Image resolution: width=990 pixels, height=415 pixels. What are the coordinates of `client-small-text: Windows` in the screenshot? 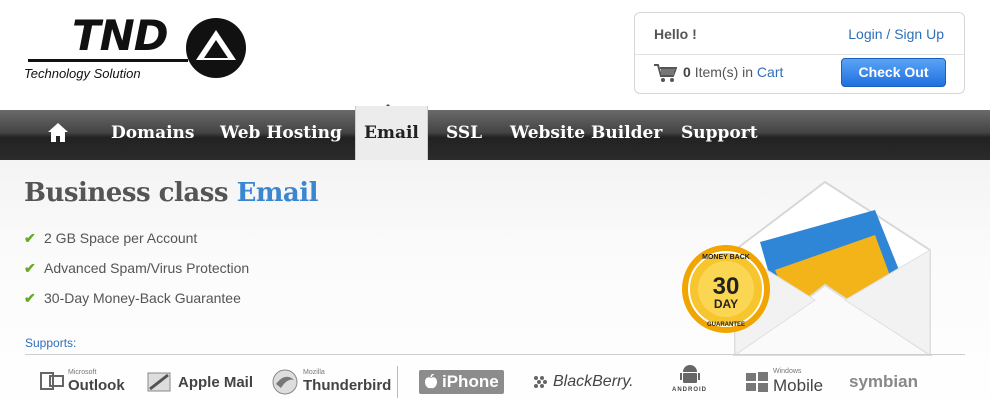 It's located at (787, 371).